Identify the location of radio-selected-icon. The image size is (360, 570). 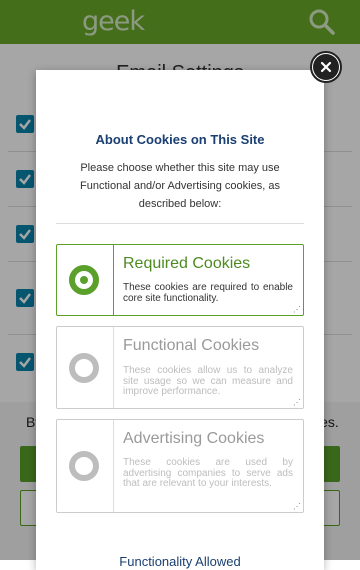
(84, 280).